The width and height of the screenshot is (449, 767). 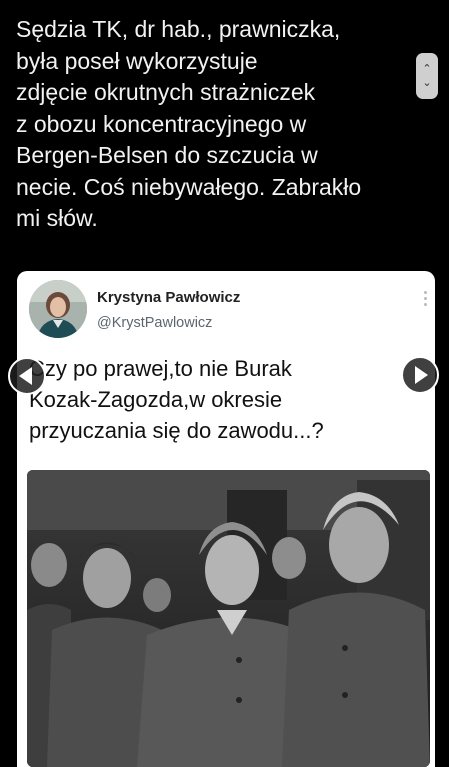 I want to click on chevron-down-icon: ⌄, so click(x=426, y=83).